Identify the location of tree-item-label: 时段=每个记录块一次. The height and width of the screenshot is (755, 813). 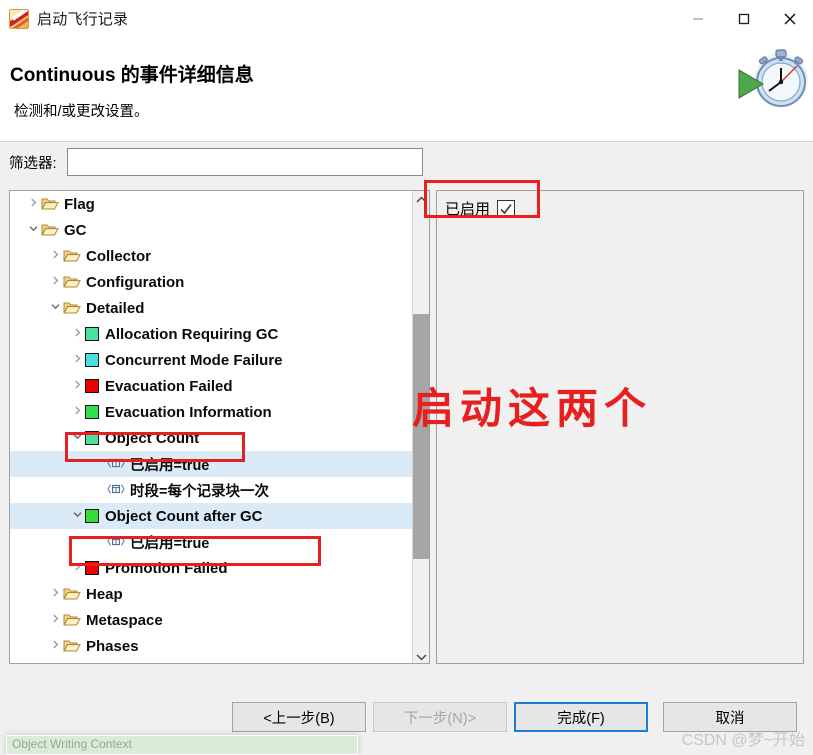
(199, 491).